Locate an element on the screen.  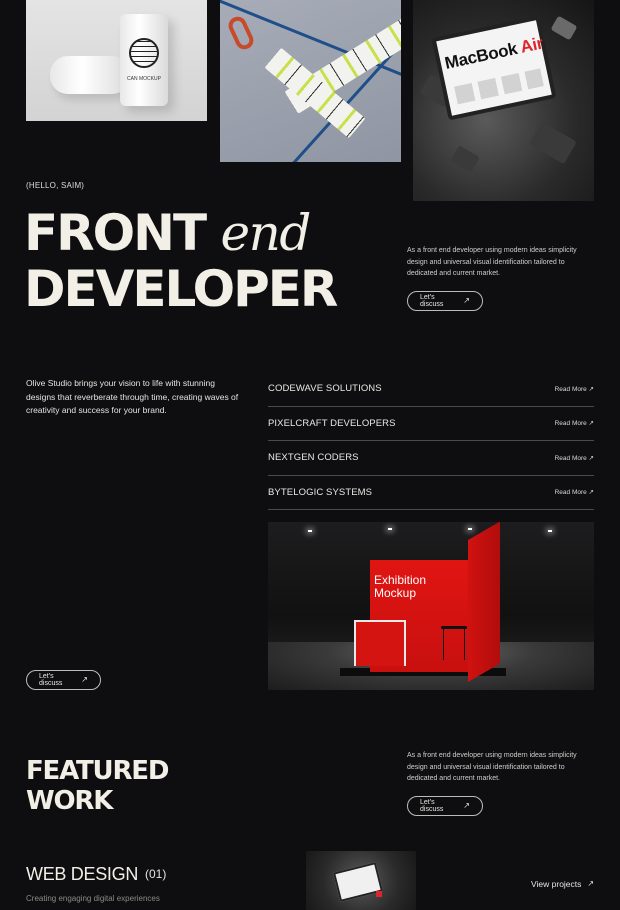
laptop-screen: MacBook Air is located at coordinates (494, 68).